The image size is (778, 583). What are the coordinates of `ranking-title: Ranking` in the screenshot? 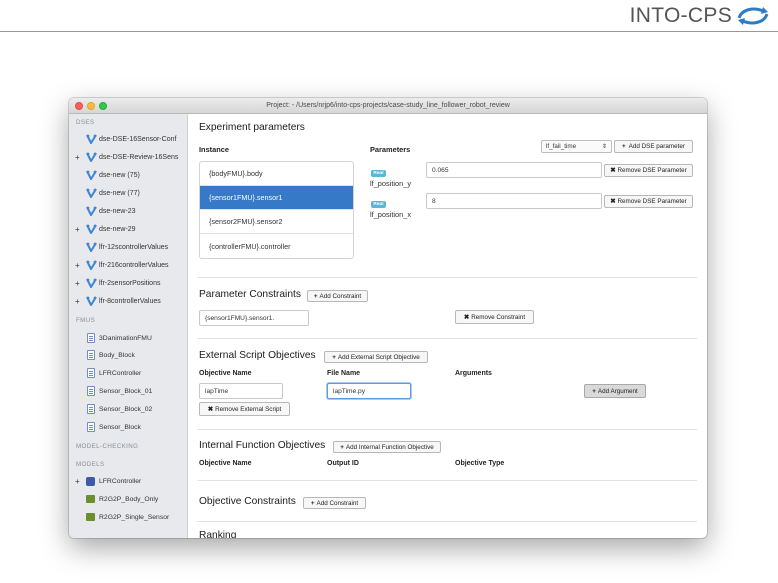 It's located at (218, 534).